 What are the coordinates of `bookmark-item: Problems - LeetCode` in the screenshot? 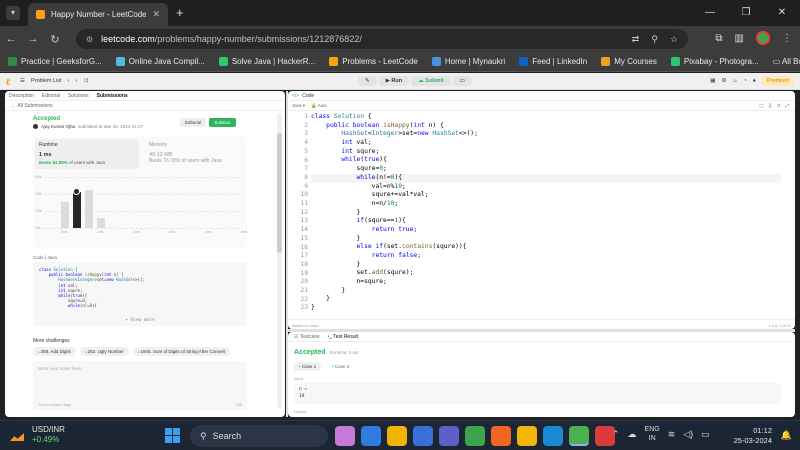 It's located at (373, 61).